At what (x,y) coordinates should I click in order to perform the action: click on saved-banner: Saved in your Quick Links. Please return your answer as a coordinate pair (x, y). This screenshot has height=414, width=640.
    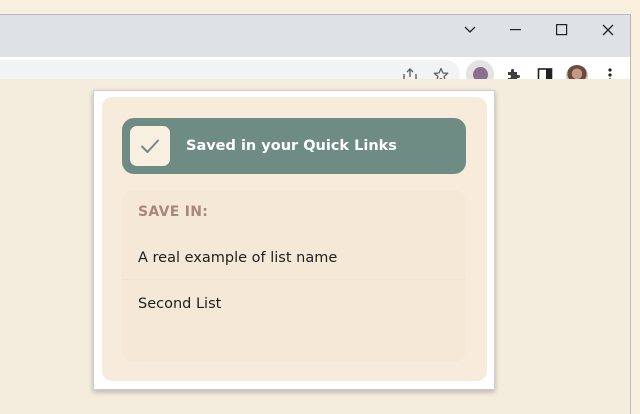
    Looking at the image, I should click on (294, 146).